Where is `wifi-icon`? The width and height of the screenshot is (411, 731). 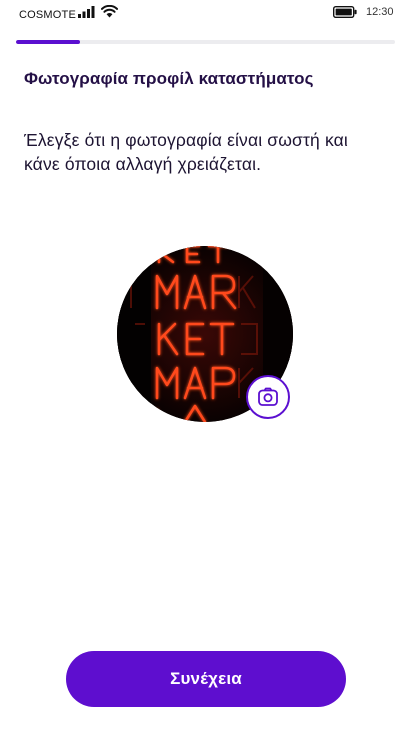 wifi-icon is located at coordinates (109, 11).